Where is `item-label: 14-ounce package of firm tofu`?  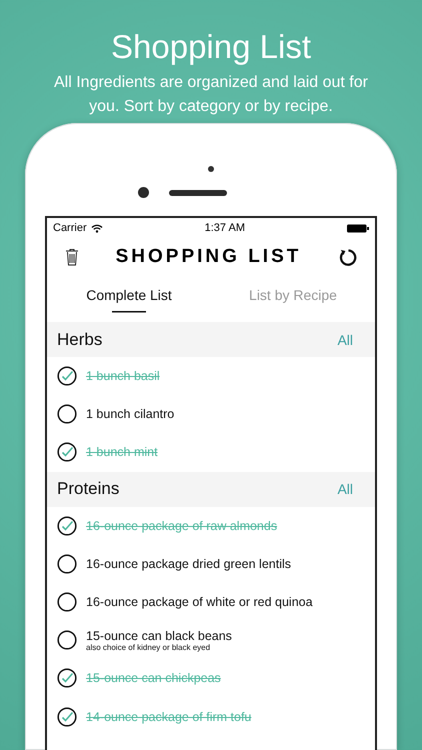
item-label: 14-ounce package of firm tofu is located at coordinates (169, 717).